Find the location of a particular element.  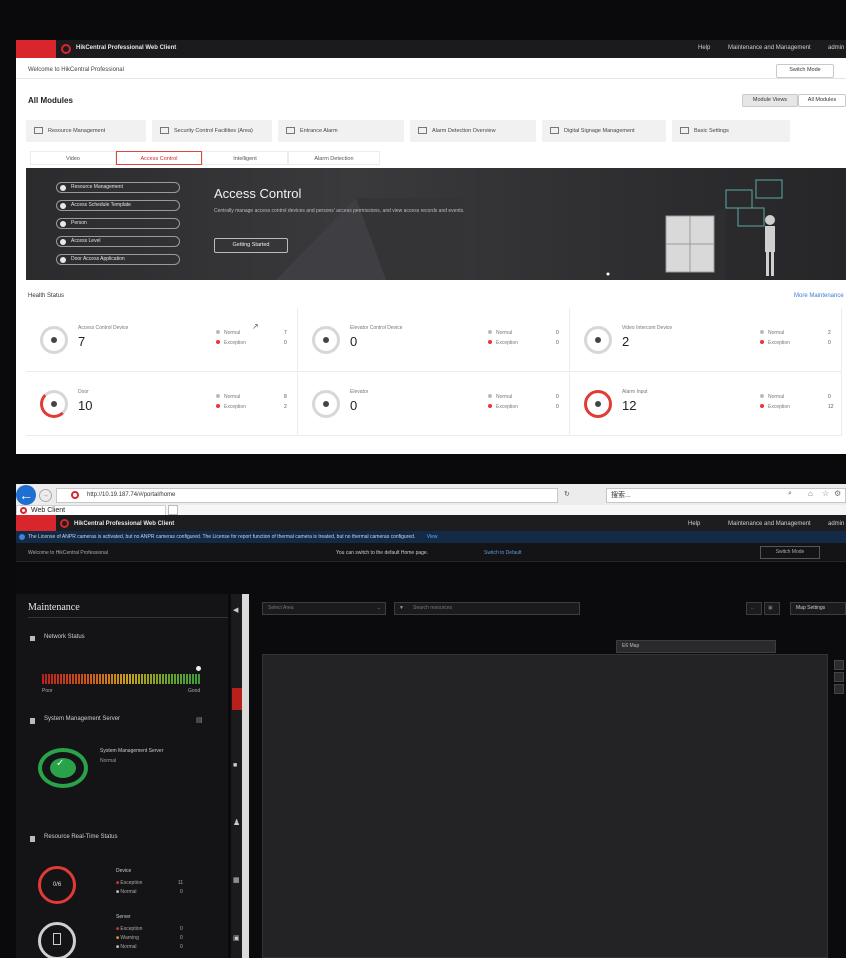

module-security-control: Security Control Facilities (Area) is located at coordinates (212, 131).